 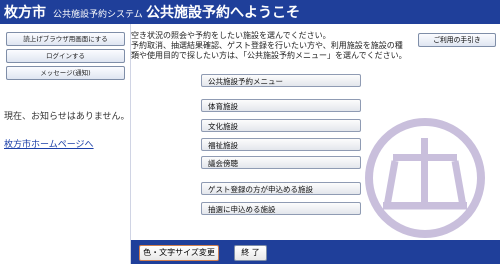 What do you see at coordinates (25, 13) in the screenshot?
I see `city-name: 枚方市` at bounding box center [25, 13].